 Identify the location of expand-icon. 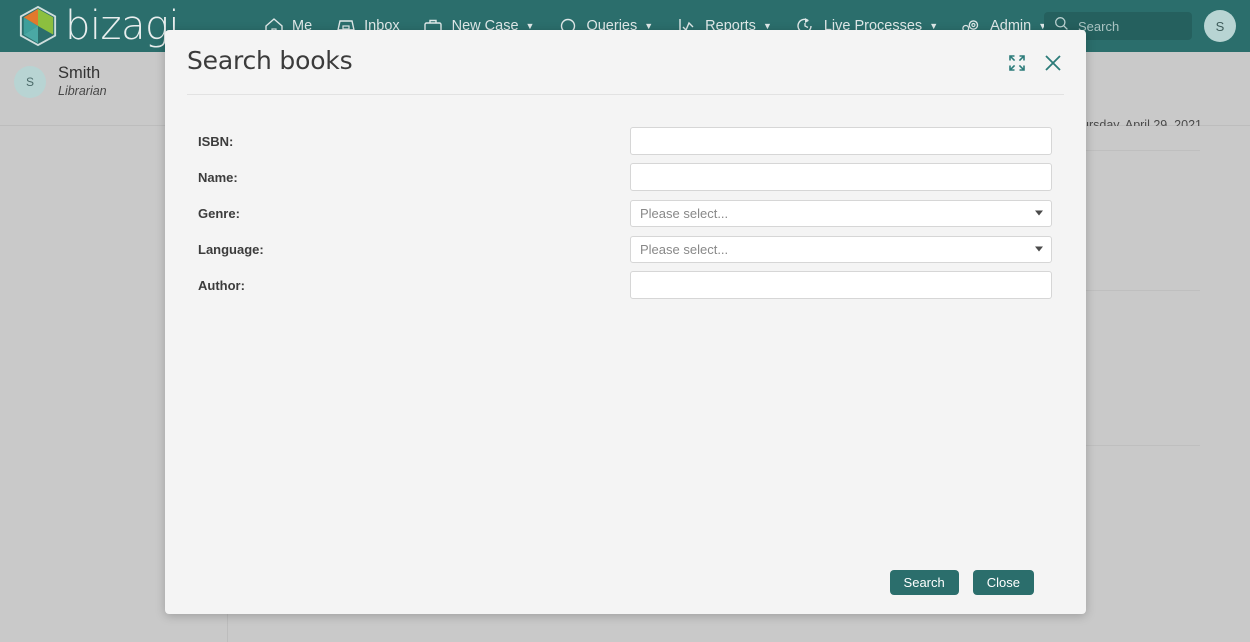
(1017, 63).